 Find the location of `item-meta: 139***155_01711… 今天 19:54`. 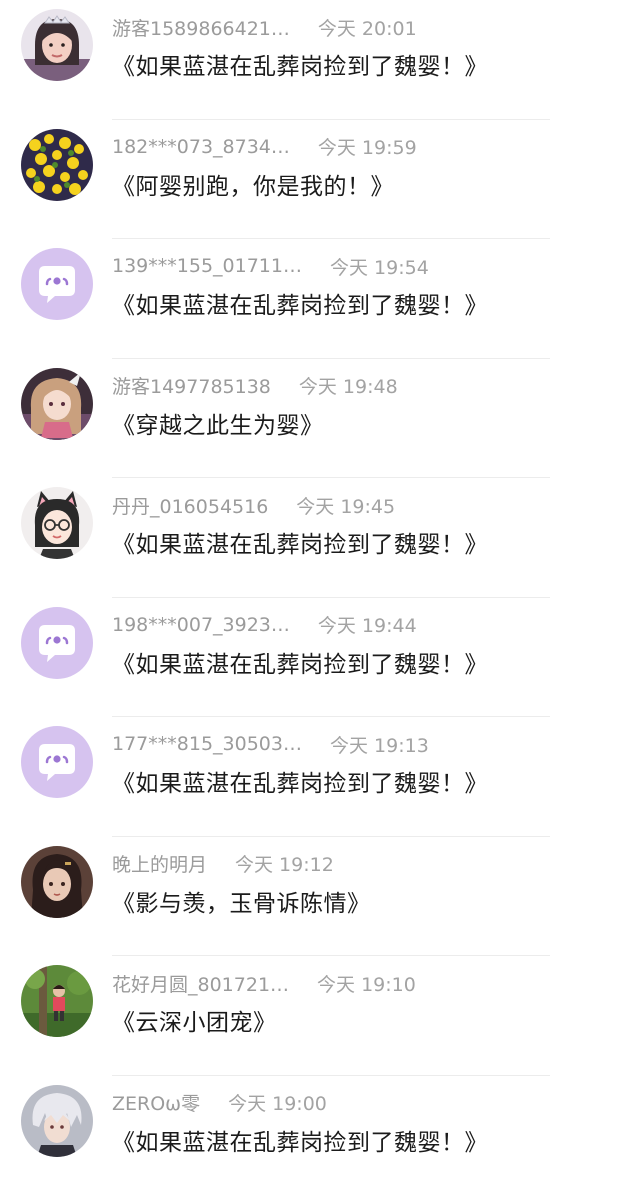

item-meta: 139***155_01711… 今天 19:54 is located at coordinates (270, 266).